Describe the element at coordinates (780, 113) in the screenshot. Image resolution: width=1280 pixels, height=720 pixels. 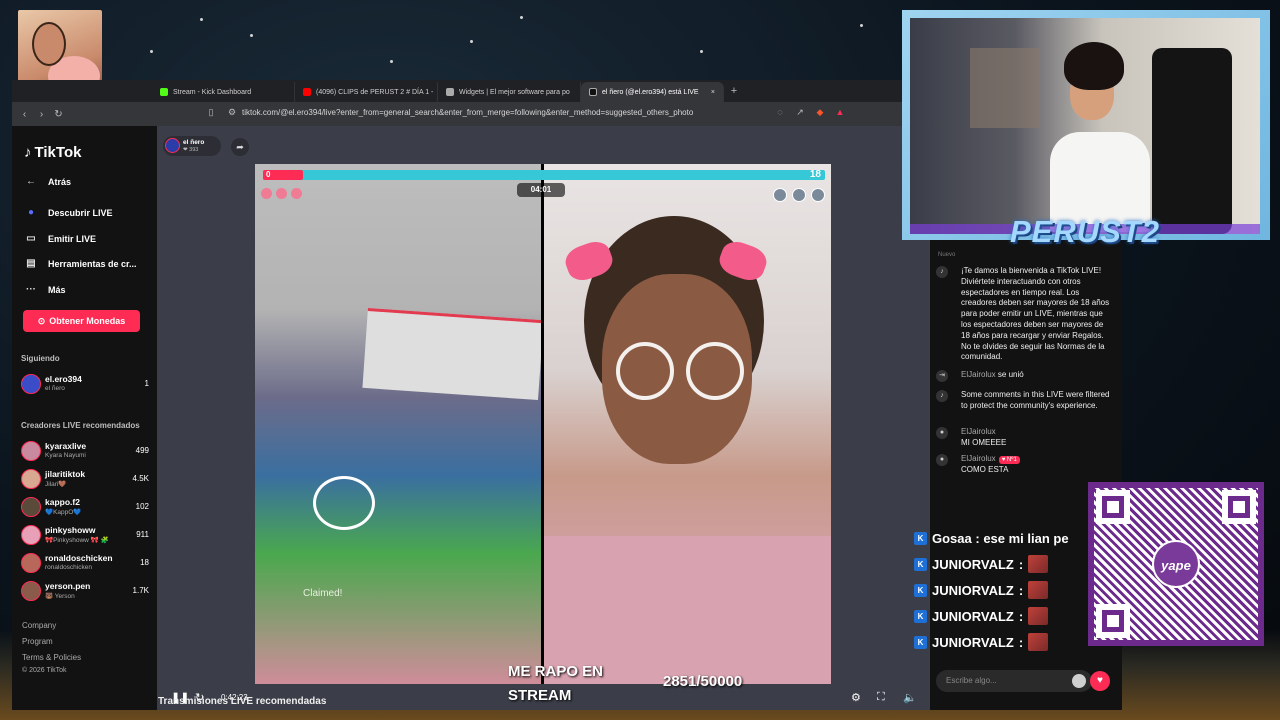
I see `eye-off-icon: ◌` at that location.